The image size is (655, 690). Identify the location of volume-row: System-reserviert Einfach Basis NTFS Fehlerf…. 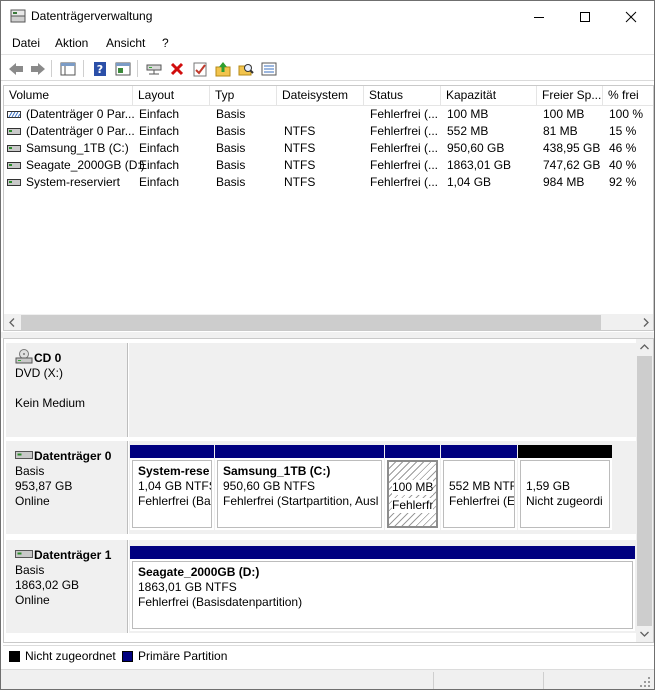
(328, 182).